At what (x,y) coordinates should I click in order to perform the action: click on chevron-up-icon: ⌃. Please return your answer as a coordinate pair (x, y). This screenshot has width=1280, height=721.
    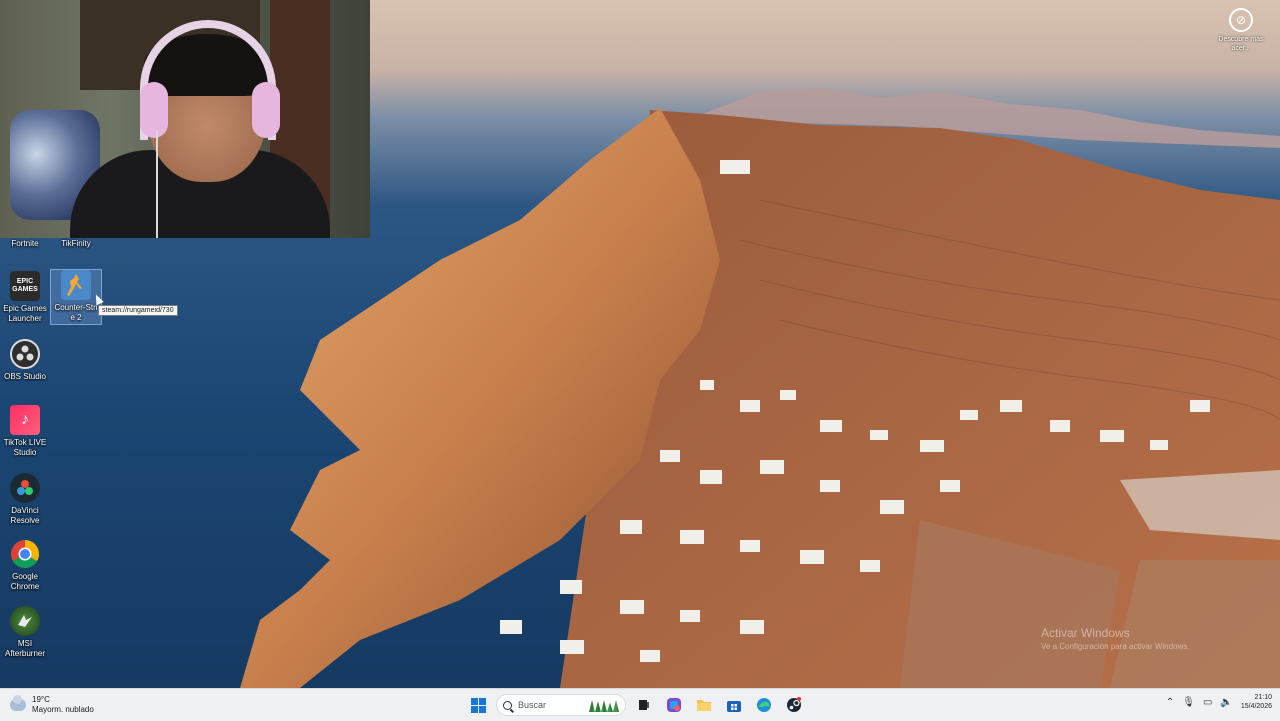
    Looking at the image, I should click on (1170, 702).